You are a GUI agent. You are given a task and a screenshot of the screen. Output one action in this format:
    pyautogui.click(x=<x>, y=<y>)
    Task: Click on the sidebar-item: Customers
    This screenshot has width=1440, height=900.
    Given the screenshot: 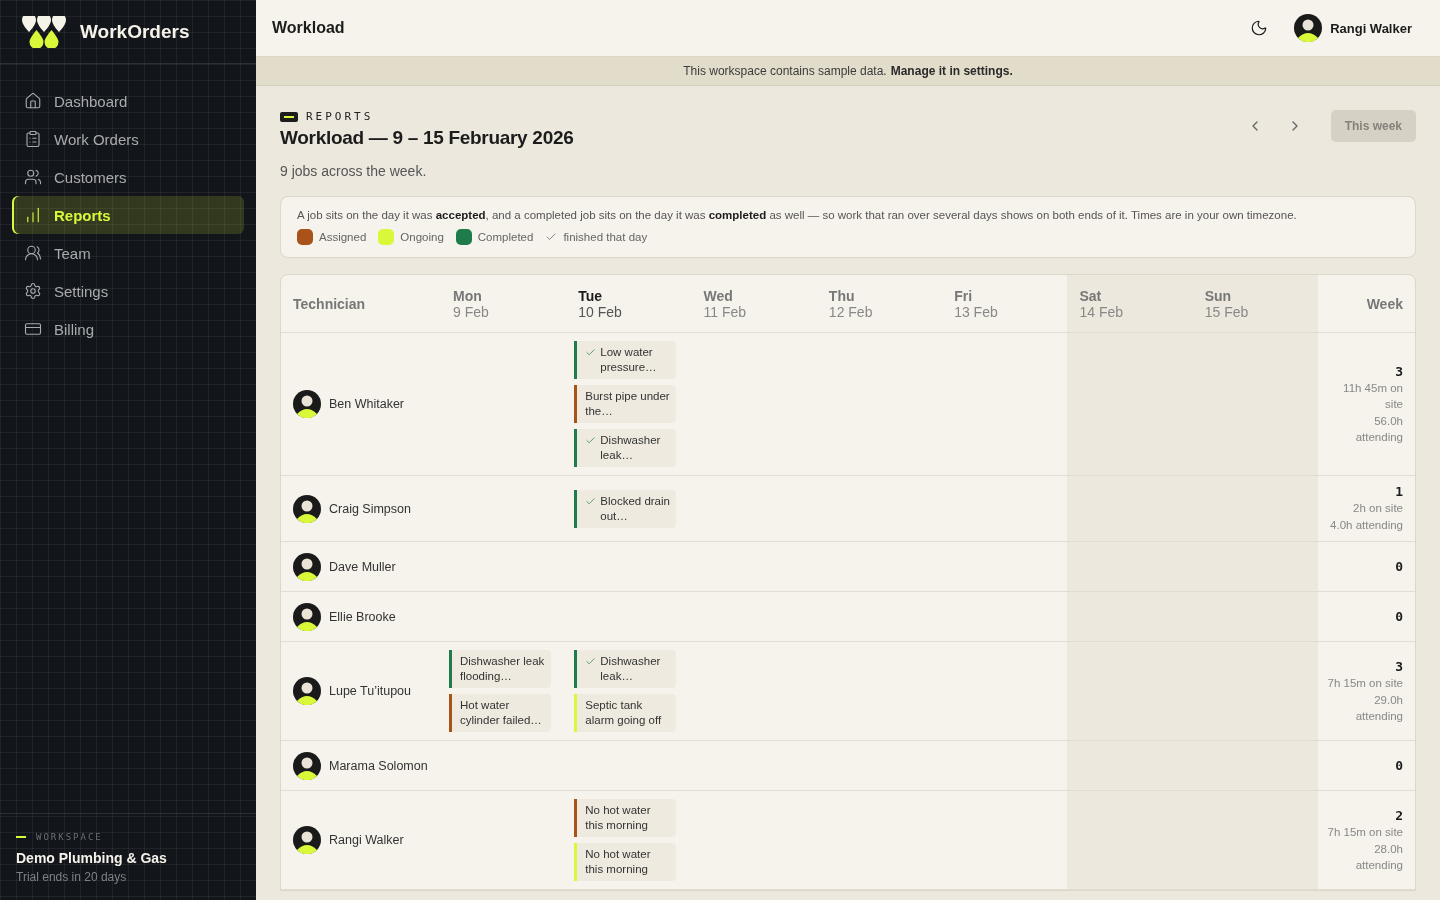 What is the action you would take?
    pyautogui.click(x=128, y=177)
    